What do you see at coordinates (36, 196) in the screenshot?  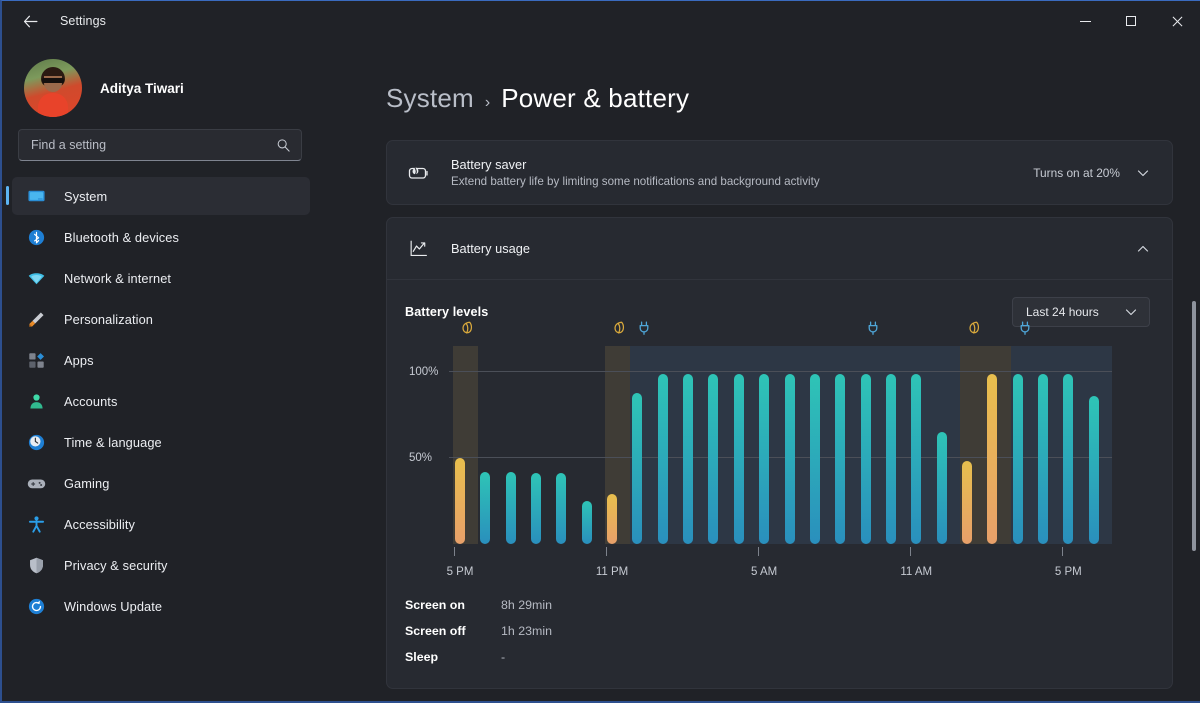 I see `monitor-icon` at bounding box center [36, 196].